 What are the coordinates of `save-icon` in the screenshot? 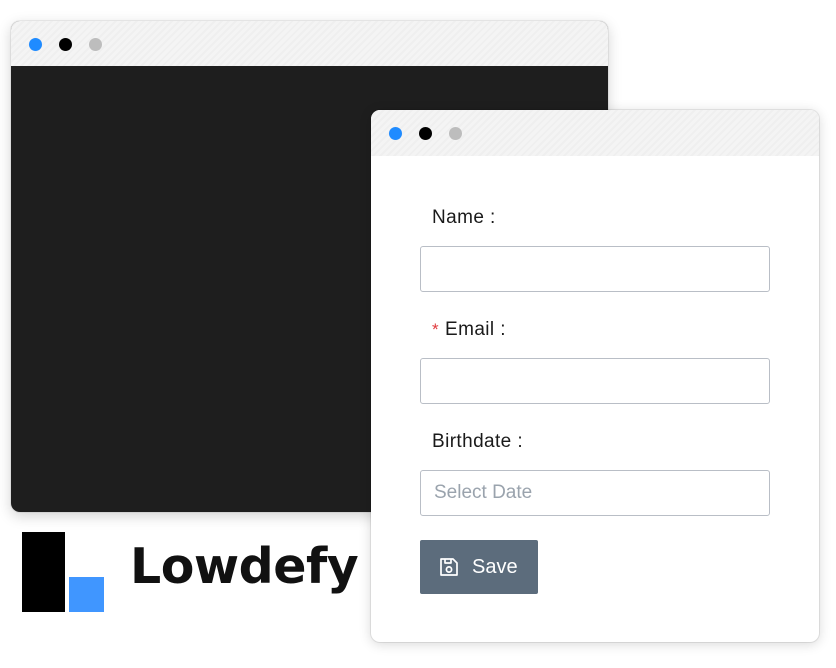 It's located at (449, 567).